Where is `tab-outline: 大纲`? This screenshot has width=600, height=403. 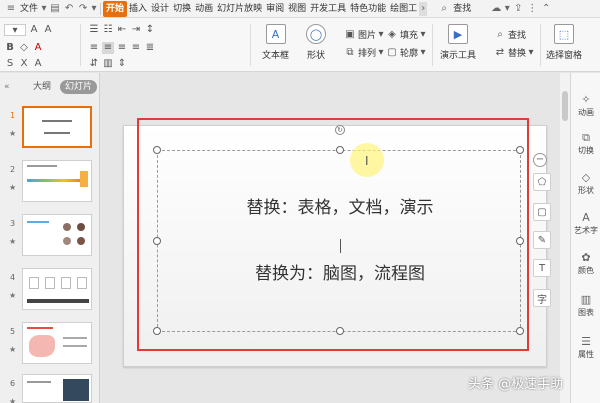 tab-outline: 大纲 is located at coordinates (42, 87).